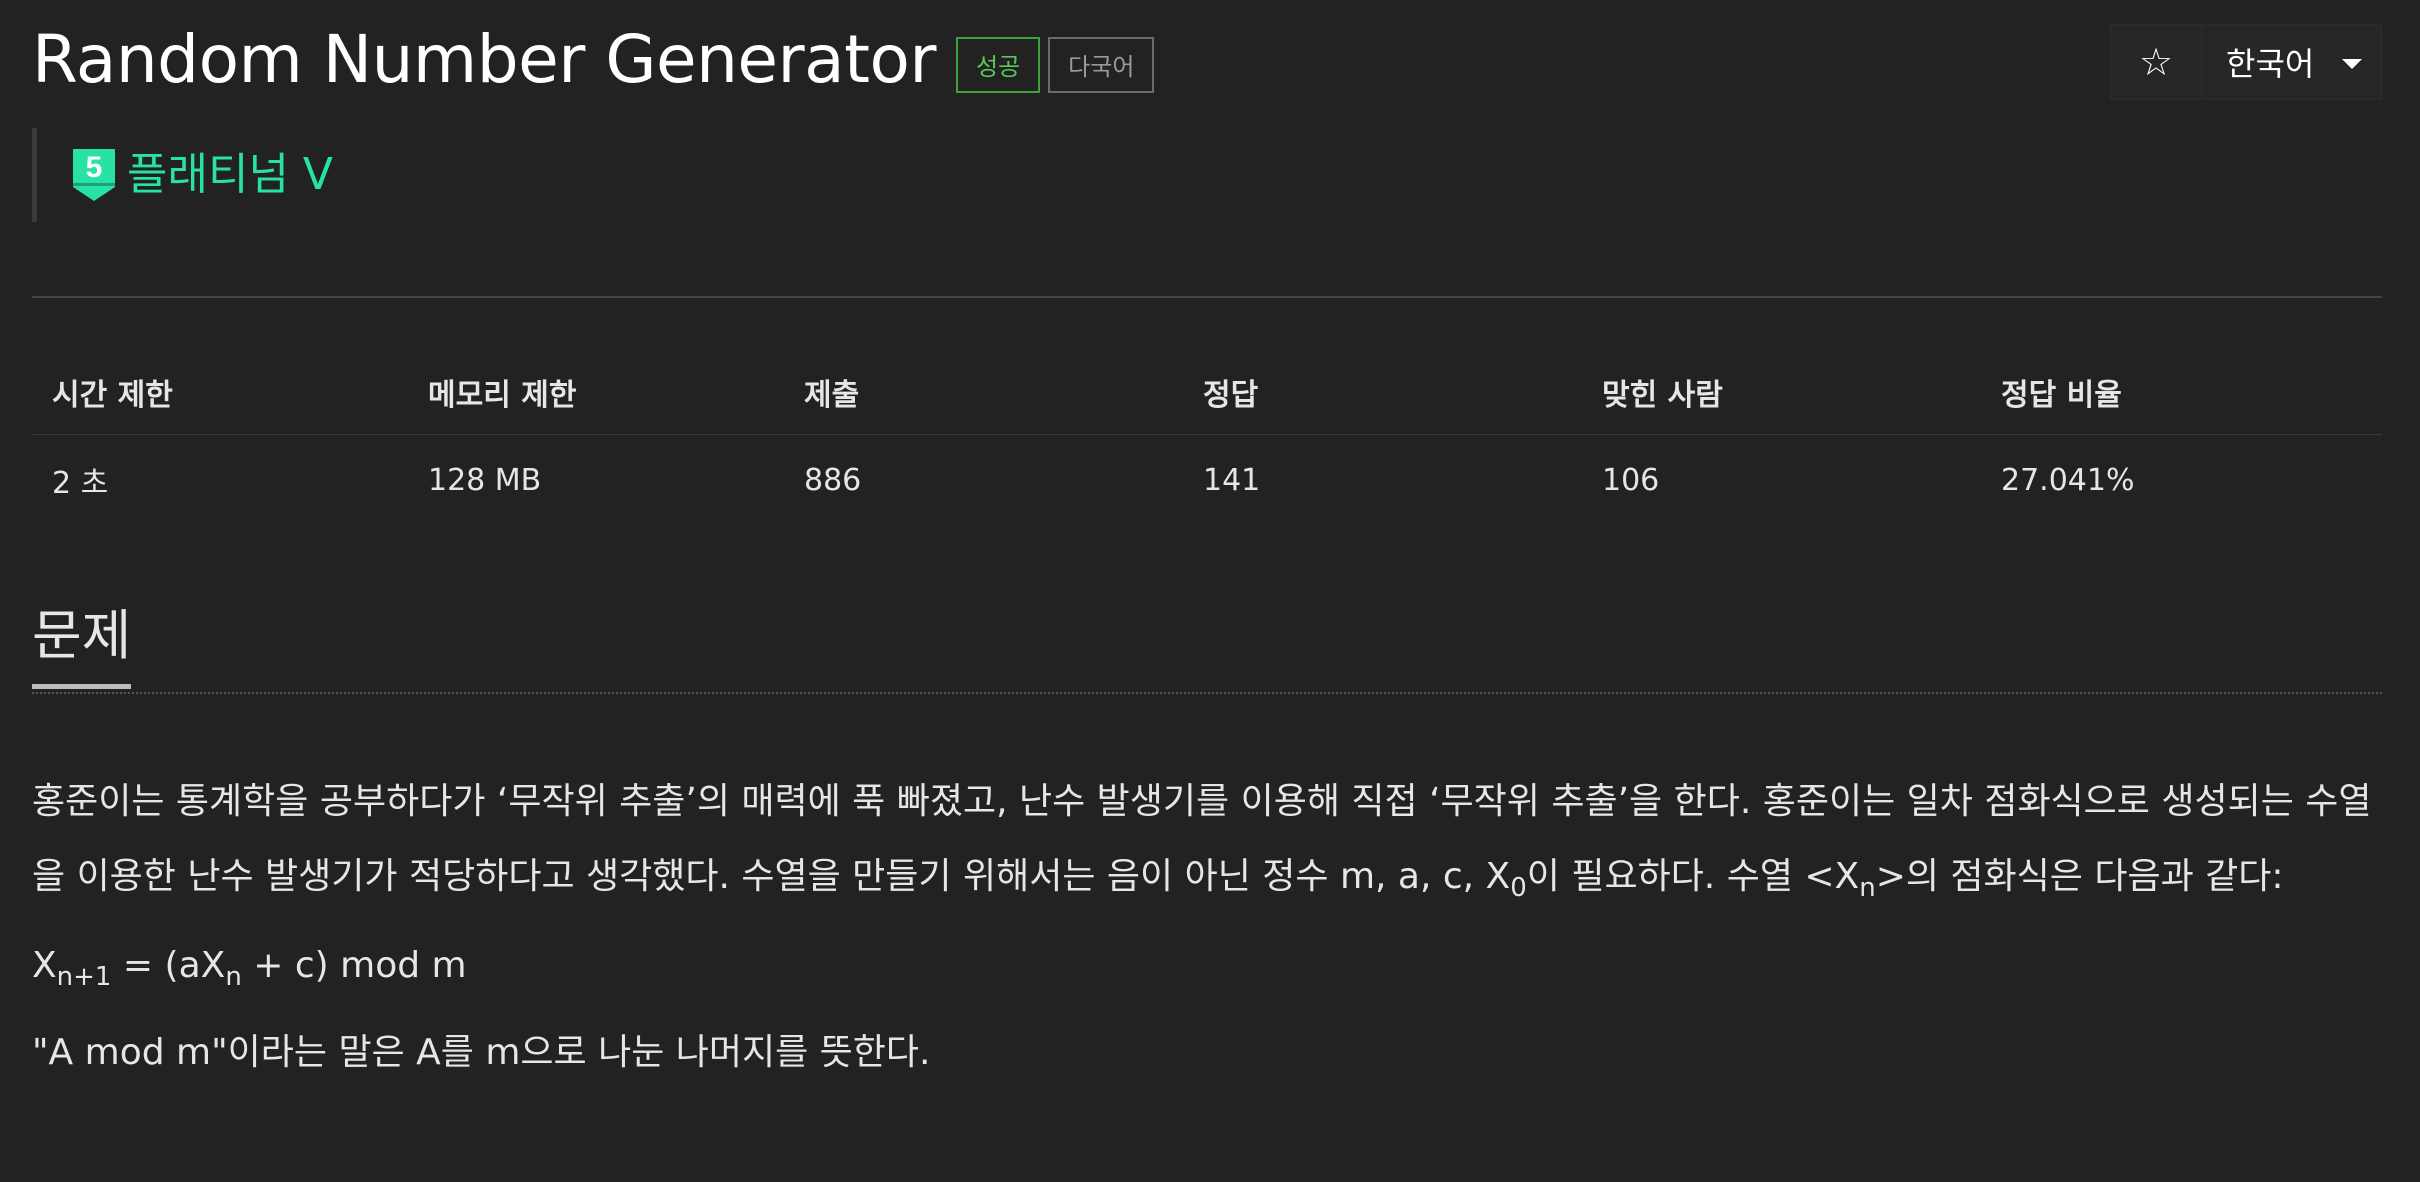  I want to click on language-label: 한국어, so click(2270, 64).